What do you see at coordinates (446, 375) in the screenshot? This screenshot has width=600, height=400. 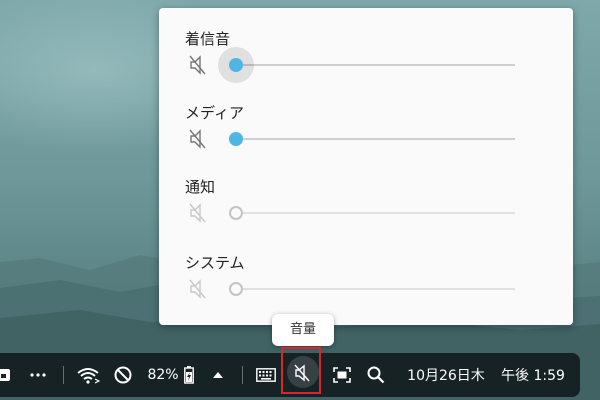 I see `date-display: 10月26日木` at bounding box center [446, 375].